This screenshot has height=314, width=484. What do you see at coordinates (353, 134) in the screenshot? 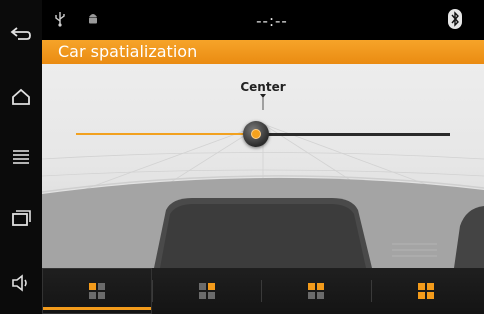
I see `slider-track-empty` at bounding box center [353, 134].